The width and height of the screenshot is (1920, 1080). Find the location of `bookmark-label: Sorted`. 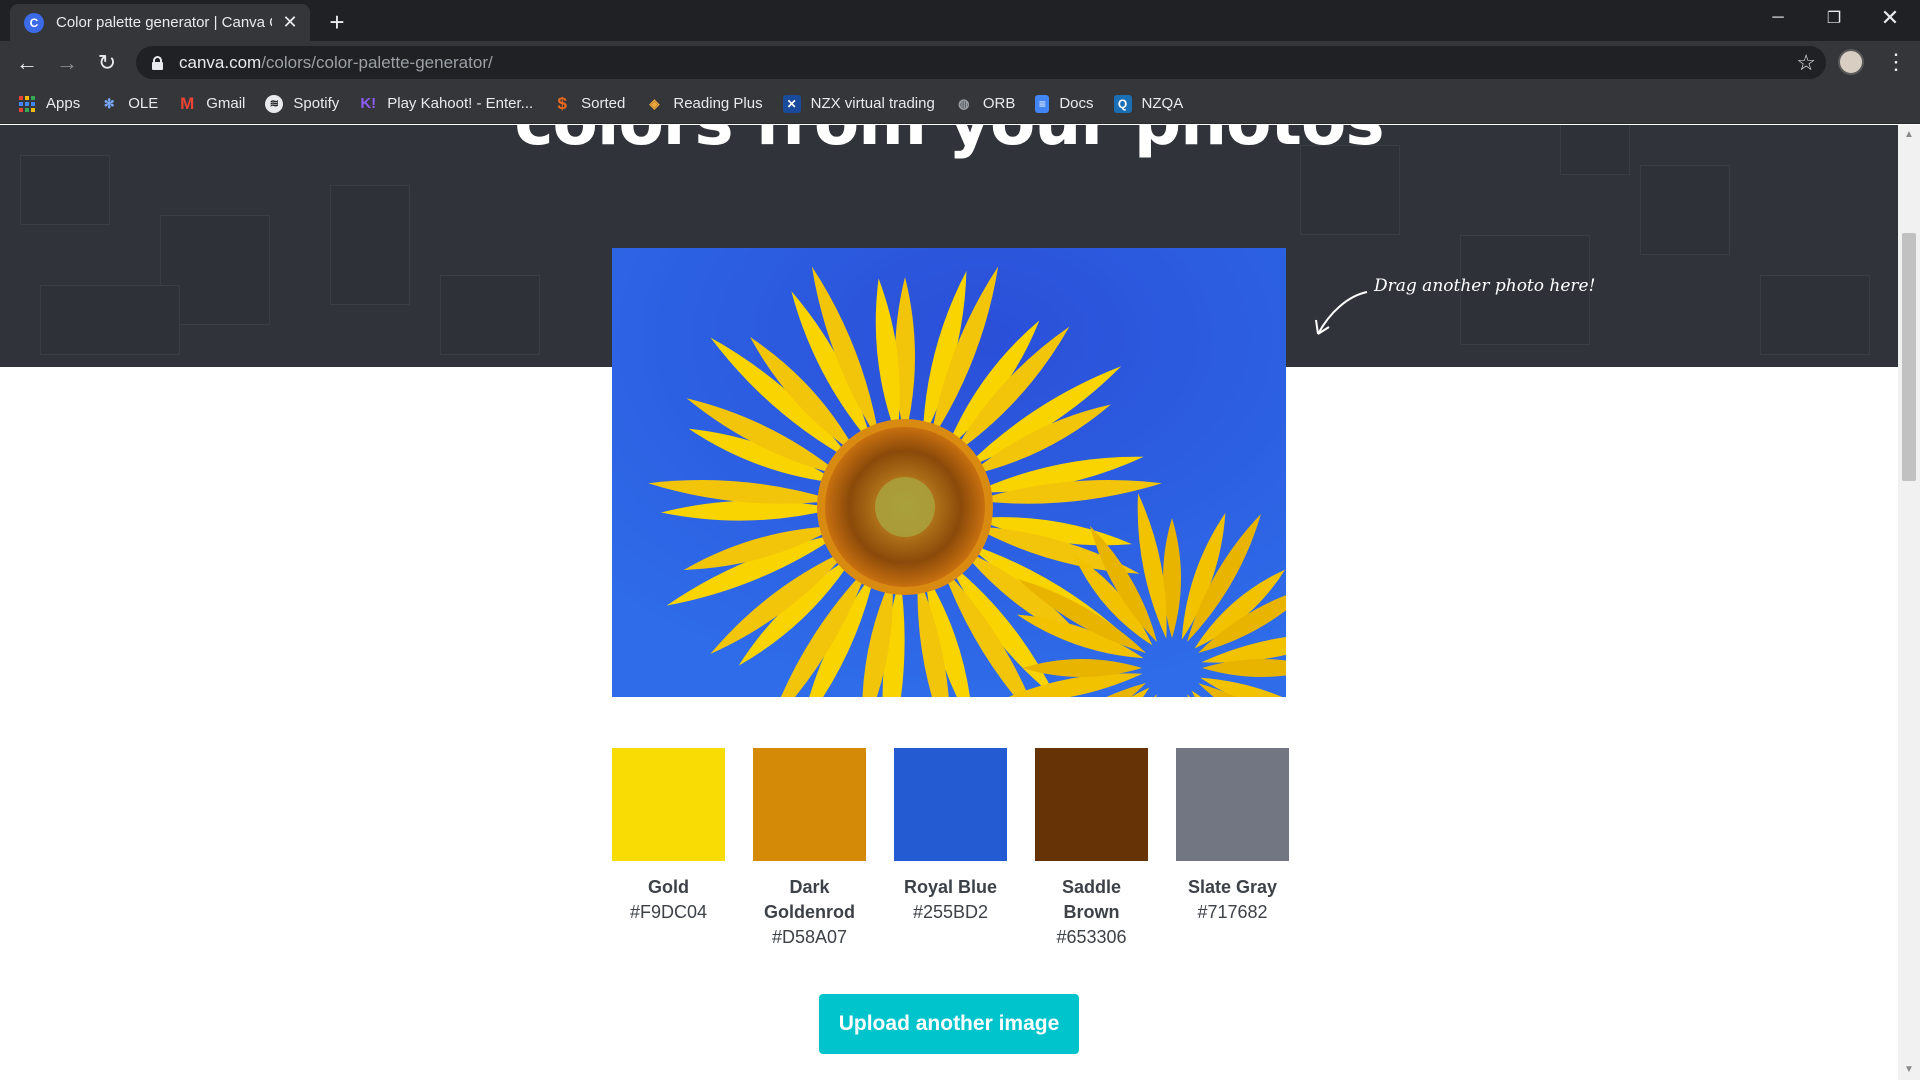

bookmark-label: Sorted is located at coordinates (603, 103).